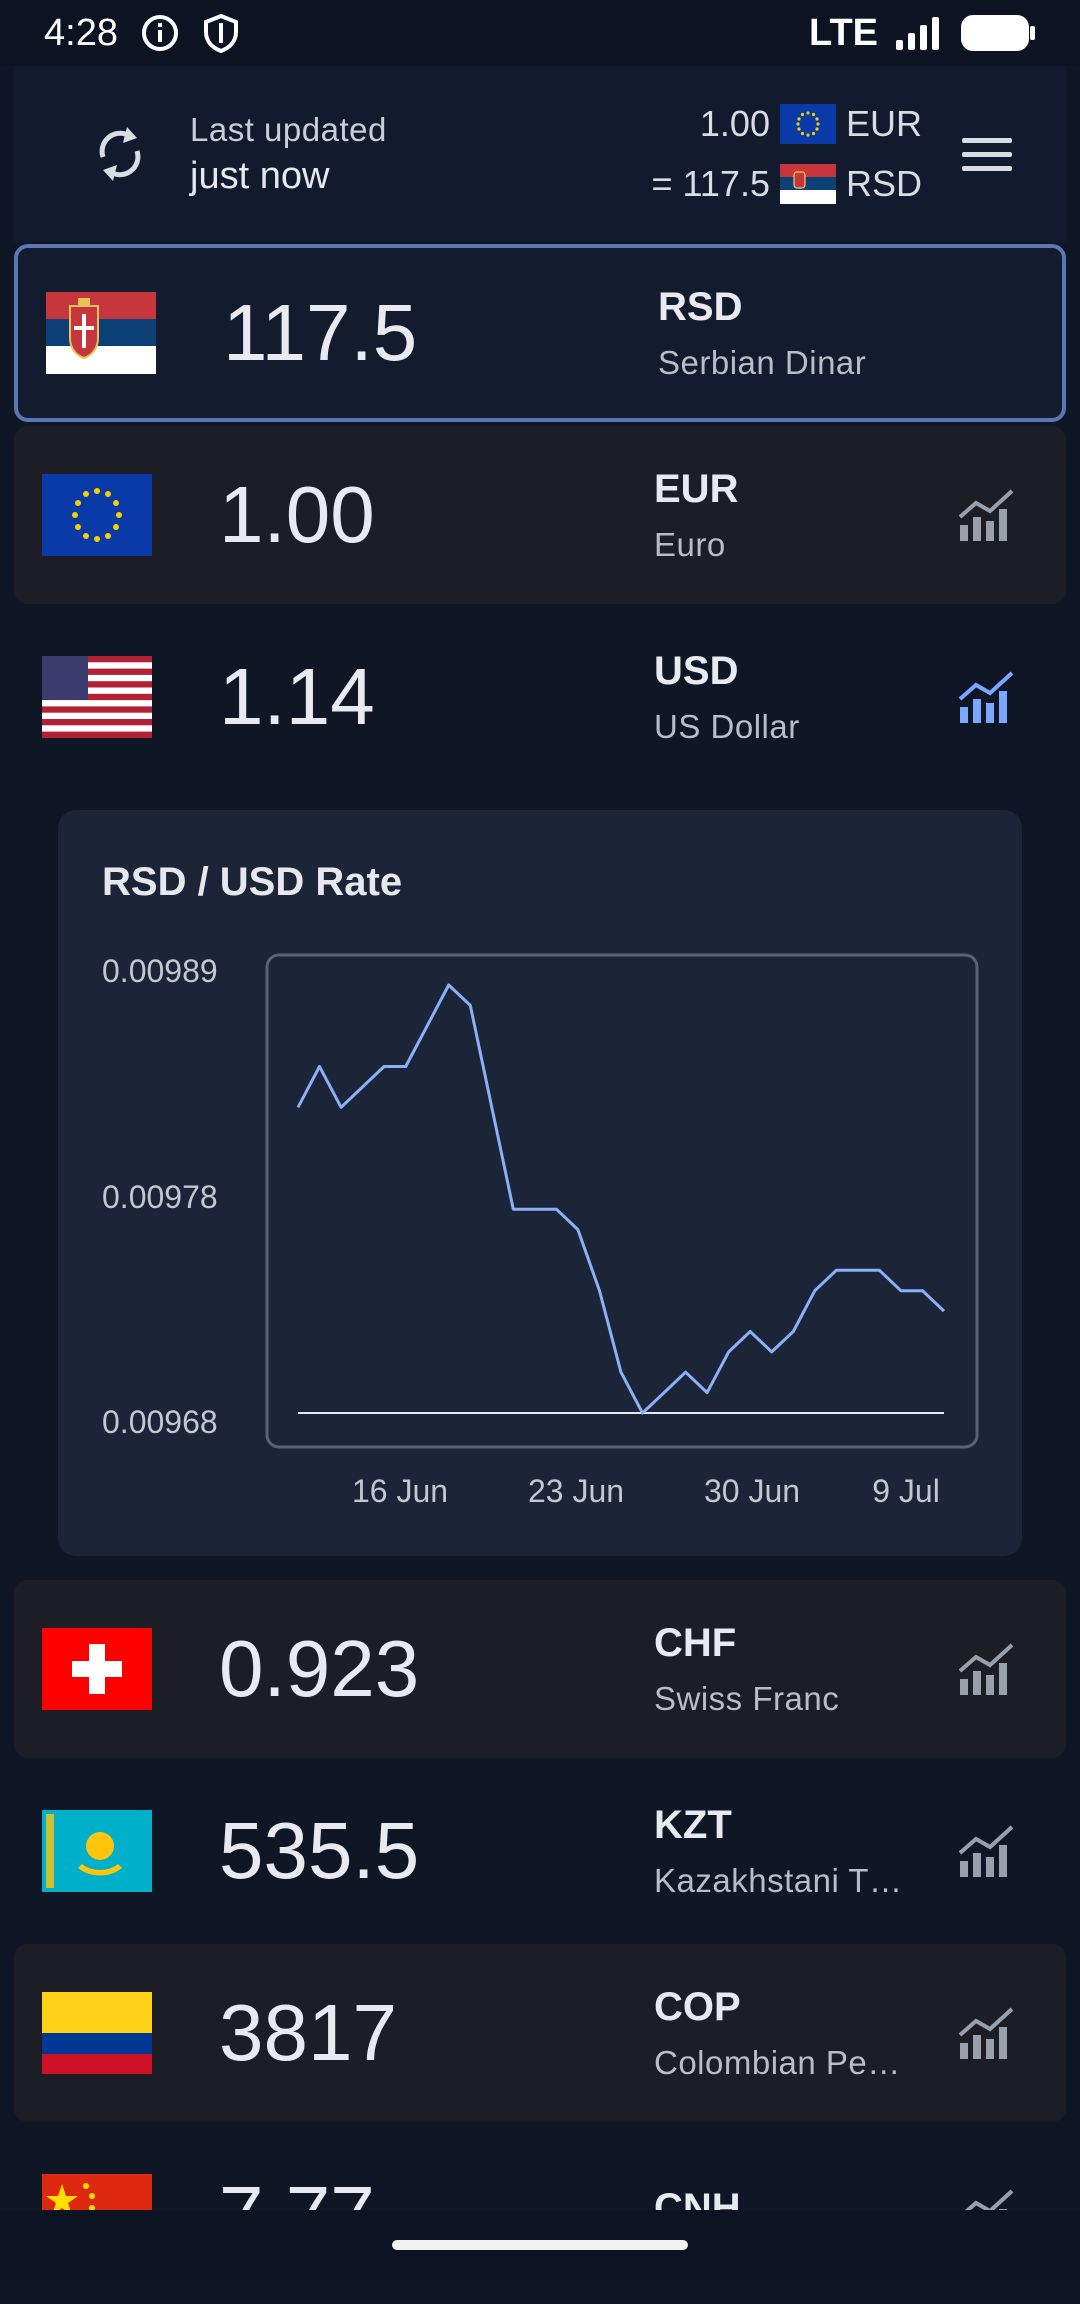 The image size is (1080, 2304). I want to click on us-flag-icon, so click(97, 697).